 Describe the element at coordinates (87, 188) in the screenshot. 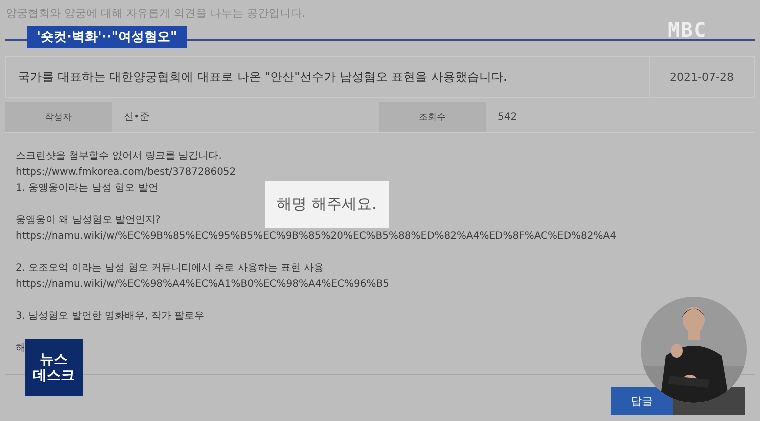

I see `post-text: 1. 웅앵웅이라는 남성 혐오 발언` at that location.